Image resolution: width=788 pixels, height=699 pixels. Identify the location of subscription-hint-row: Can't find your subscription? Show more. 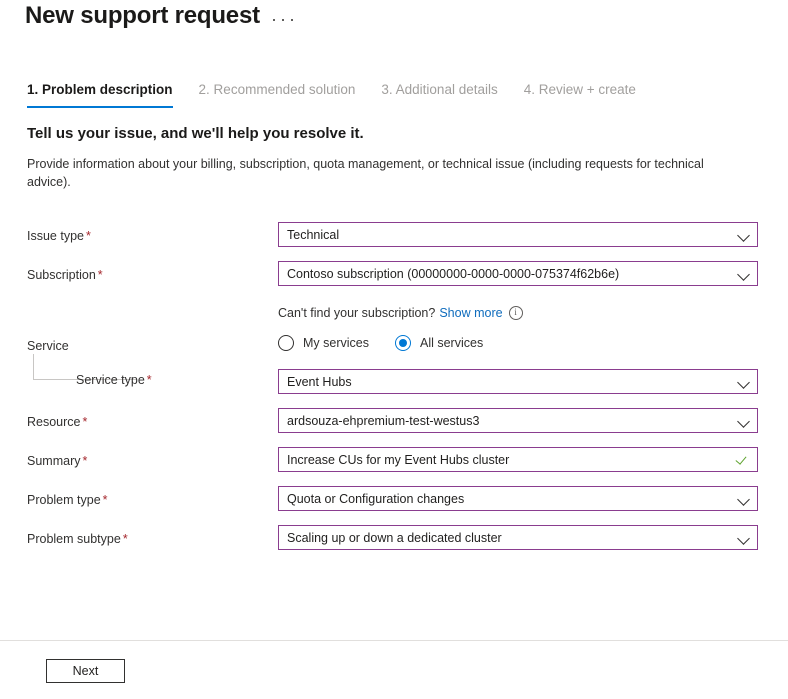
(394, 316).